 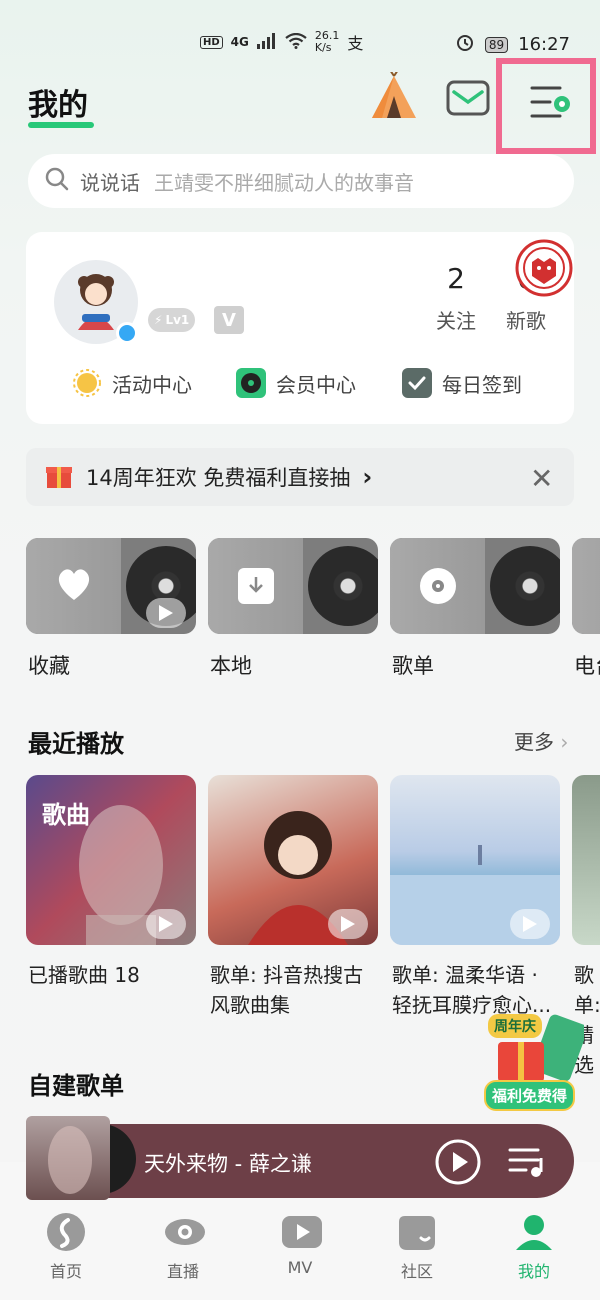 What do you see at coordinates (323, 47) in the screenshot?
I see `net-speed-unit: K/s` at bounding box center [323, 47].